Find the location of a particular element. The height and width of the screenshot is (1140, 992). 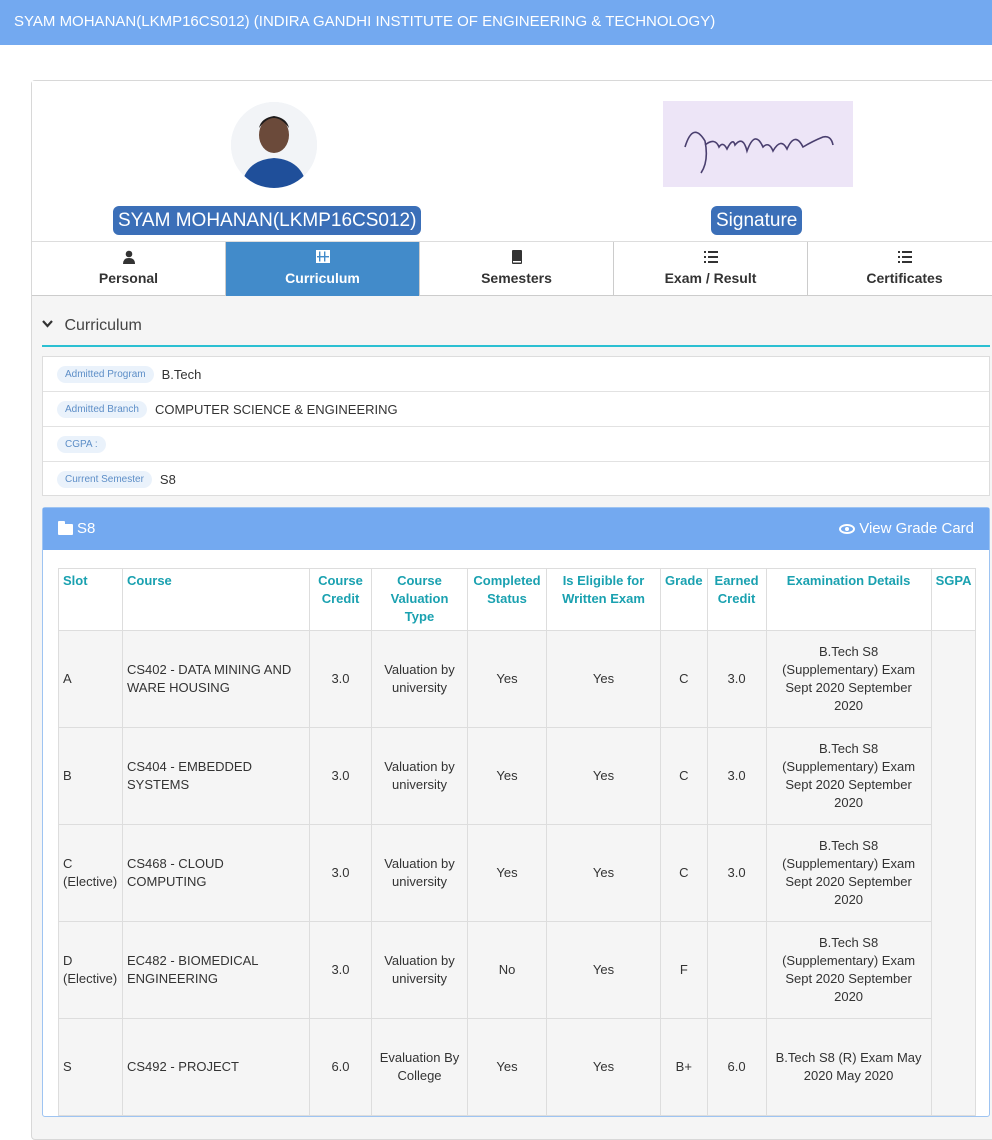

col-grade: Grade is located at coordinates (684, 599).